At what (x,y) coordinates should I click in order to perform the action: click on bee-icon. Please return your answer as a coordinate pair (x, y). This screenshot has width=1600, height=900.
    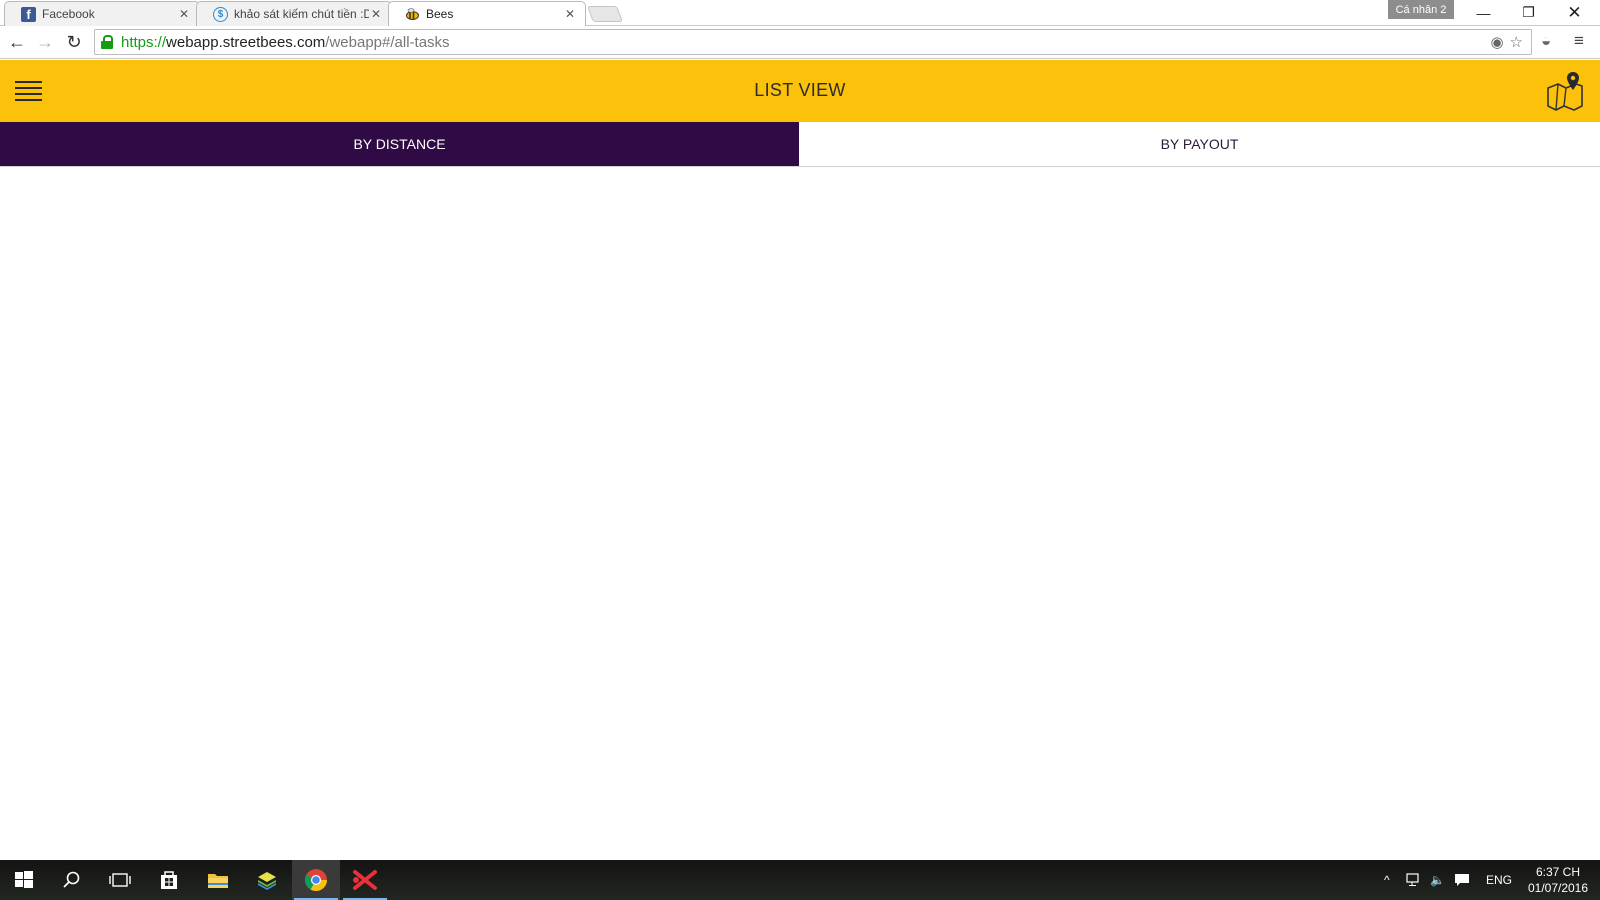
    Looking at the image, I should click on (412, 14).